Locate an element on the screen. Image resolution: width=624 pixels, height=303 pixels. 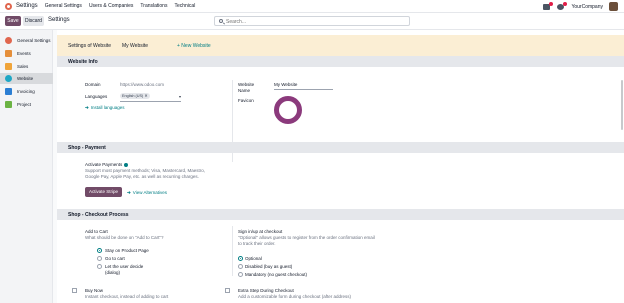
website-name-label: Website Name is located at coordinates (246, 87).